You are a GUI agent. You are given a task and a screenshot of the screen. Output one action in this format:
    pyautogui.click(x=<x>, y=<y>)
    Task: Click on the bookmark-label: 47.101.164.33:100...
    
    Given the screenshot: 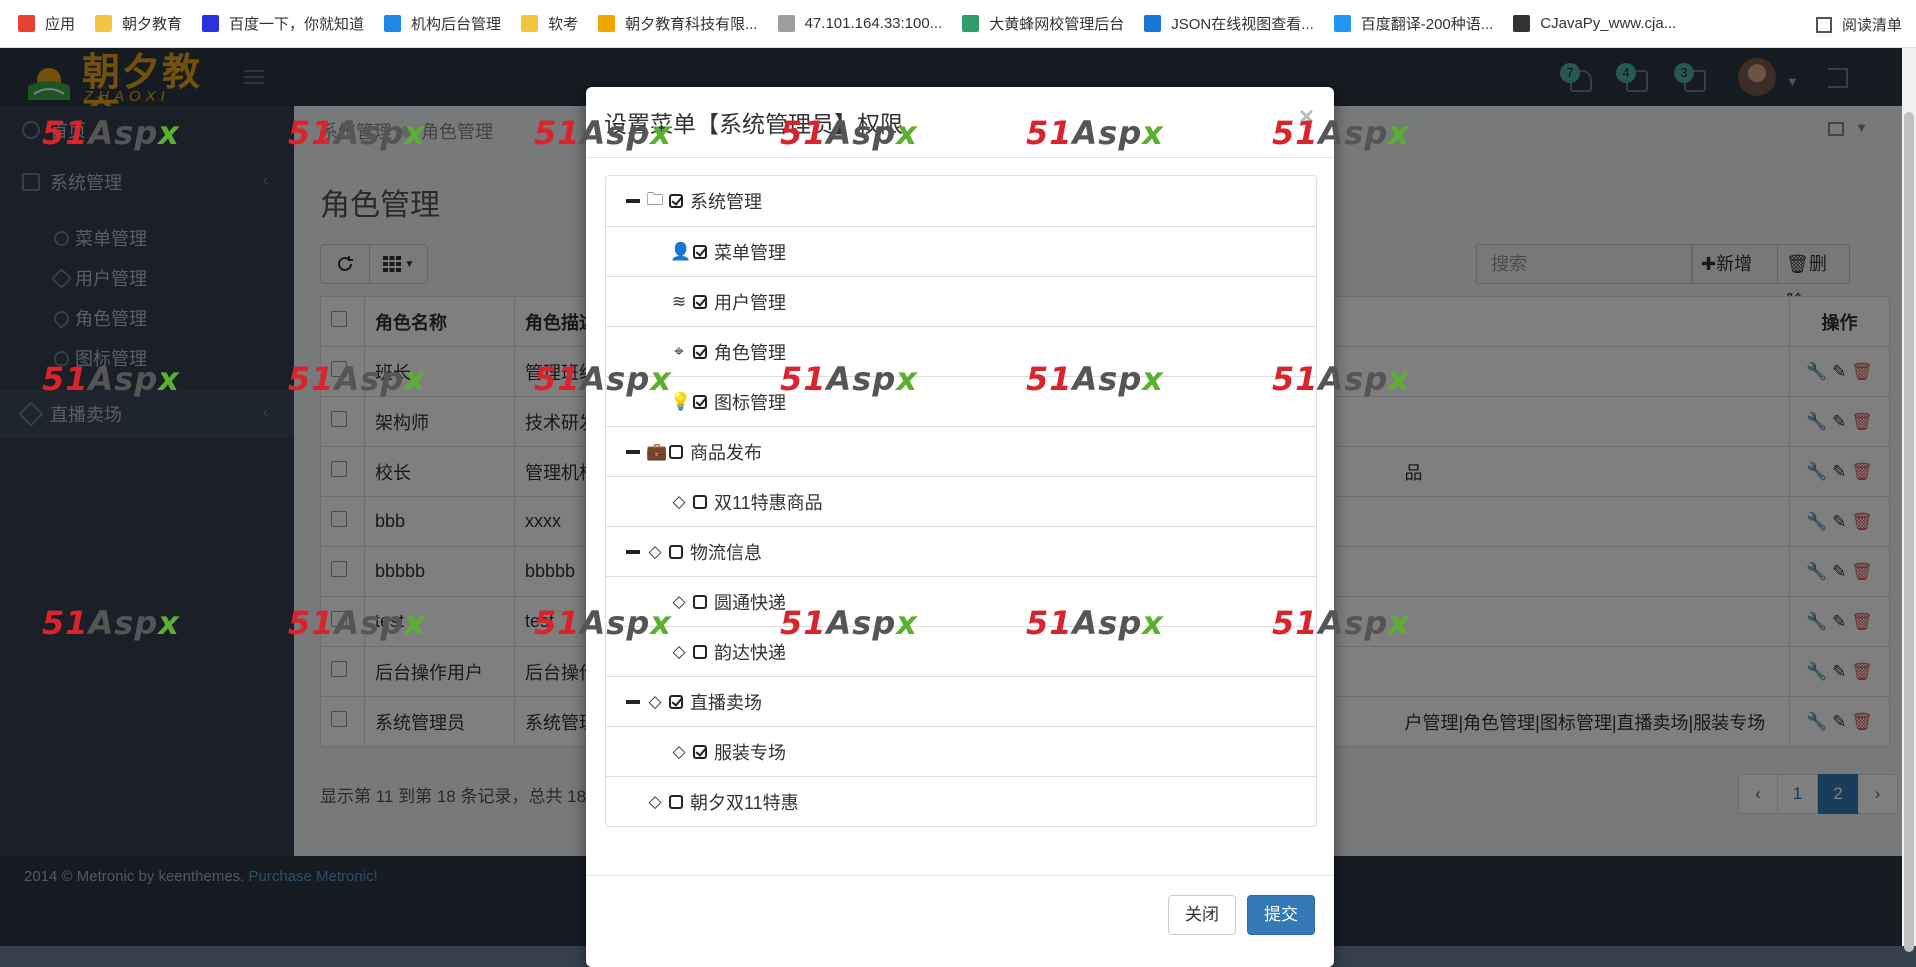 What is the action you would take?
    pyautogui.click(x=873, y=23)
    